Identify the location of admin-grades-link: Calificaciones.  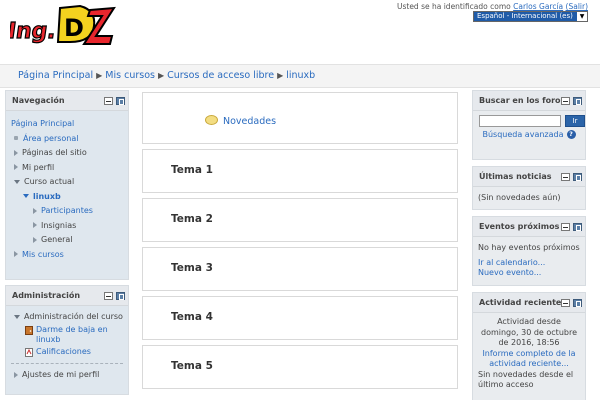
(63, 351).